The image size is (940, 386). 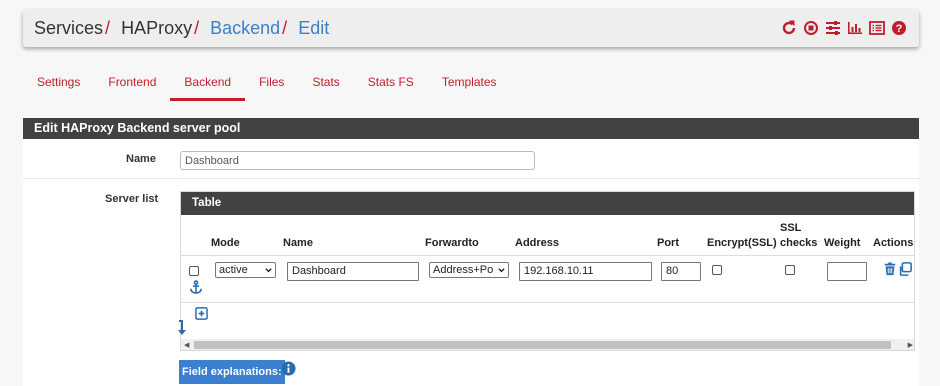 What do you see at coordinates (791, 228) in the screenshot?
I see `column-ssl-checks-line1: SSL` at bounding box center [791, 228].